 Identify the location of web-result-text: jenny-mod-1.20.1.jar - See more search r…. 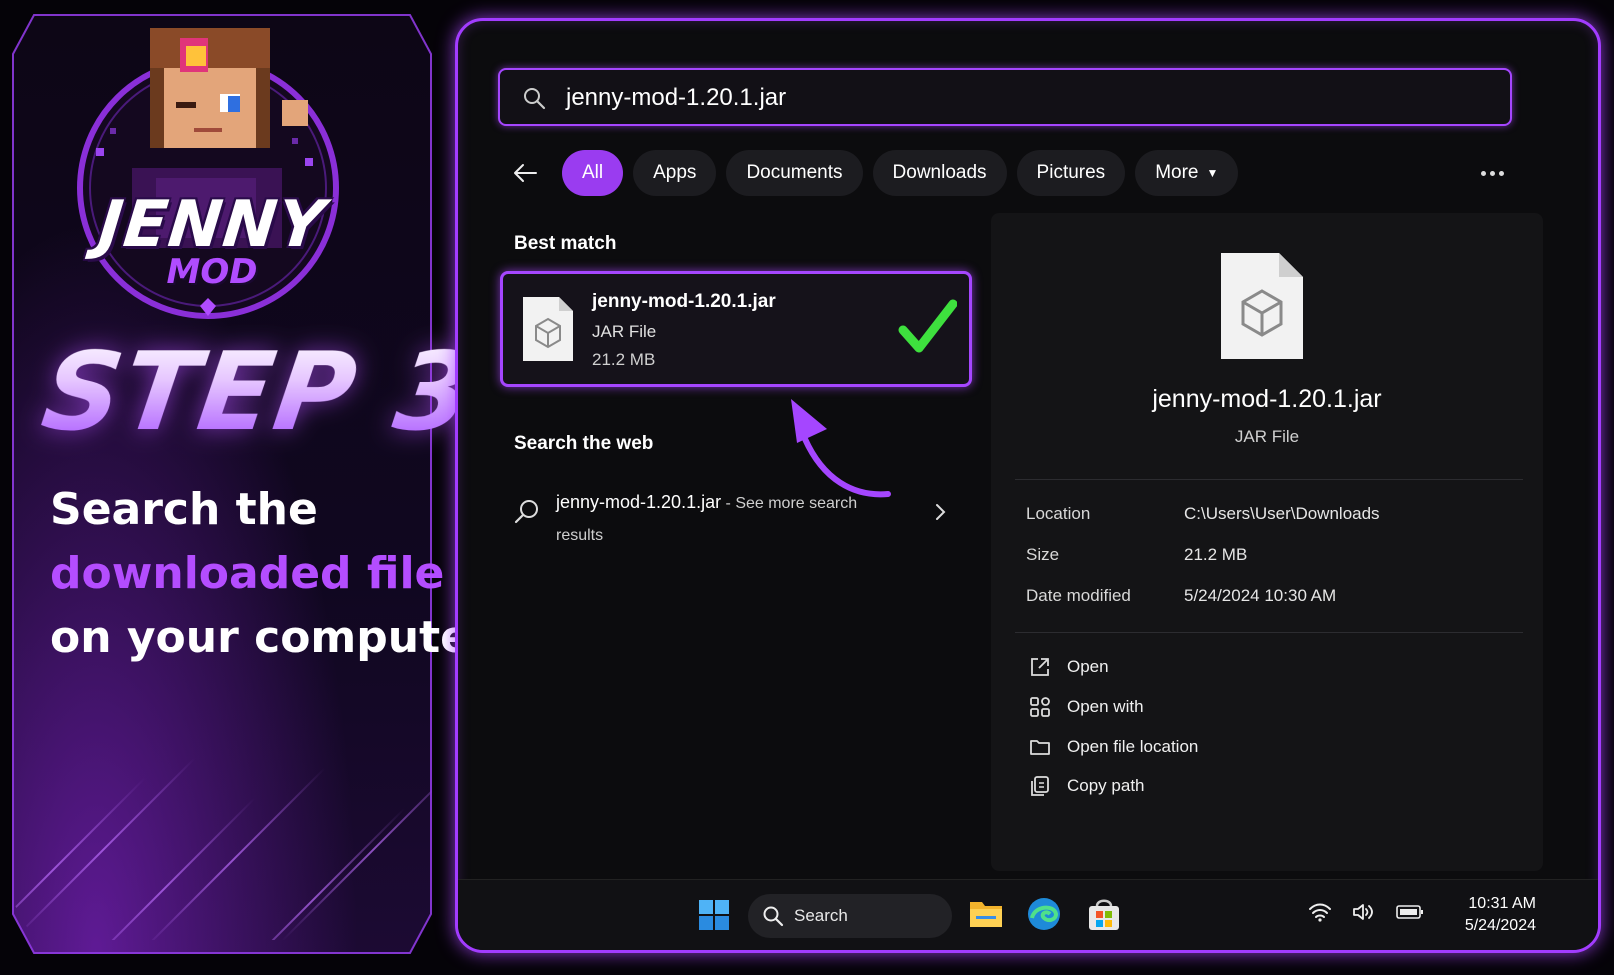
(721, 519).